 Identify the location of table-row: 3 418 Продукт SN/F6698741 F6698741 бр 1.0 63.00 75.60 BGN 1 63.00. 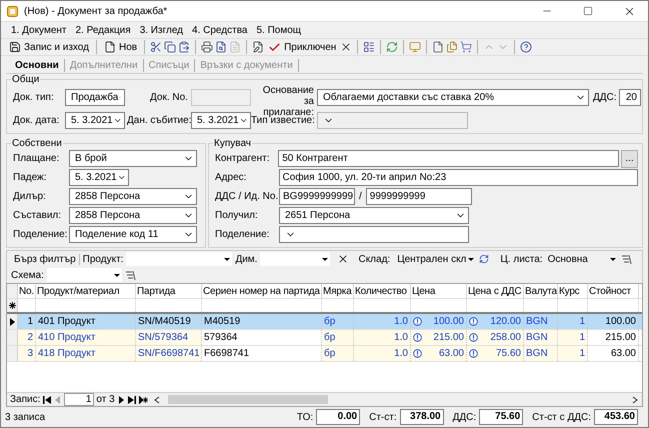
(324, 354).